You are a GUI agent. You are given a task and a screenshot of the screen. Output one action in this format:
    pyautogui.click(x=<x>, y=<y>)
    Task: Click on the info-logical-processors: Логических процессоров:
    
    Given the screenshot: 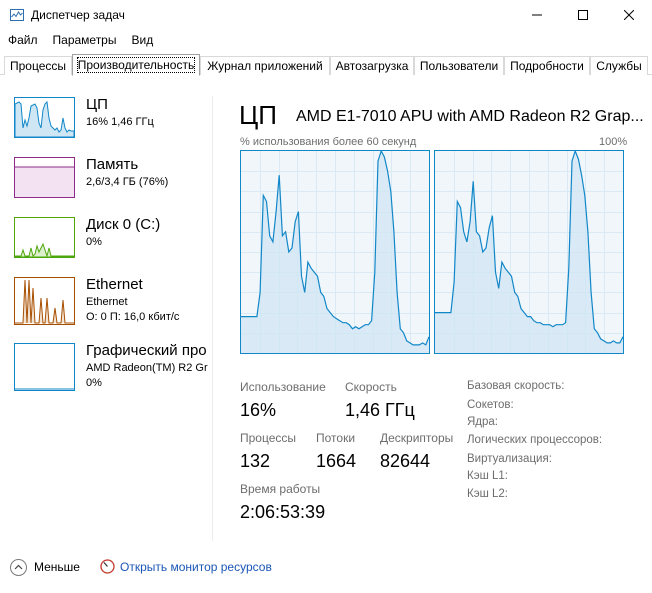 What is the action you would take?
    pyautogui.click(x=535, y=440)
    